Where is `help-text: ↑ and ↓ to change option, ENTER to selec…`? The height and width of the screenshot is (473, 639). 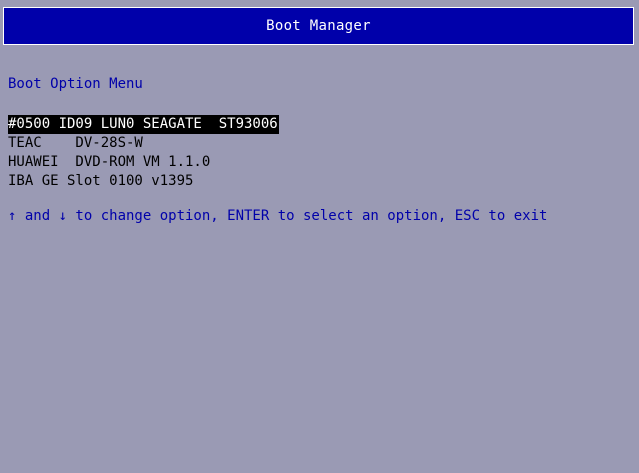 help-text: ↑ and ↓ to change option, ENTER to selec… is located at coordinates (278, 216).